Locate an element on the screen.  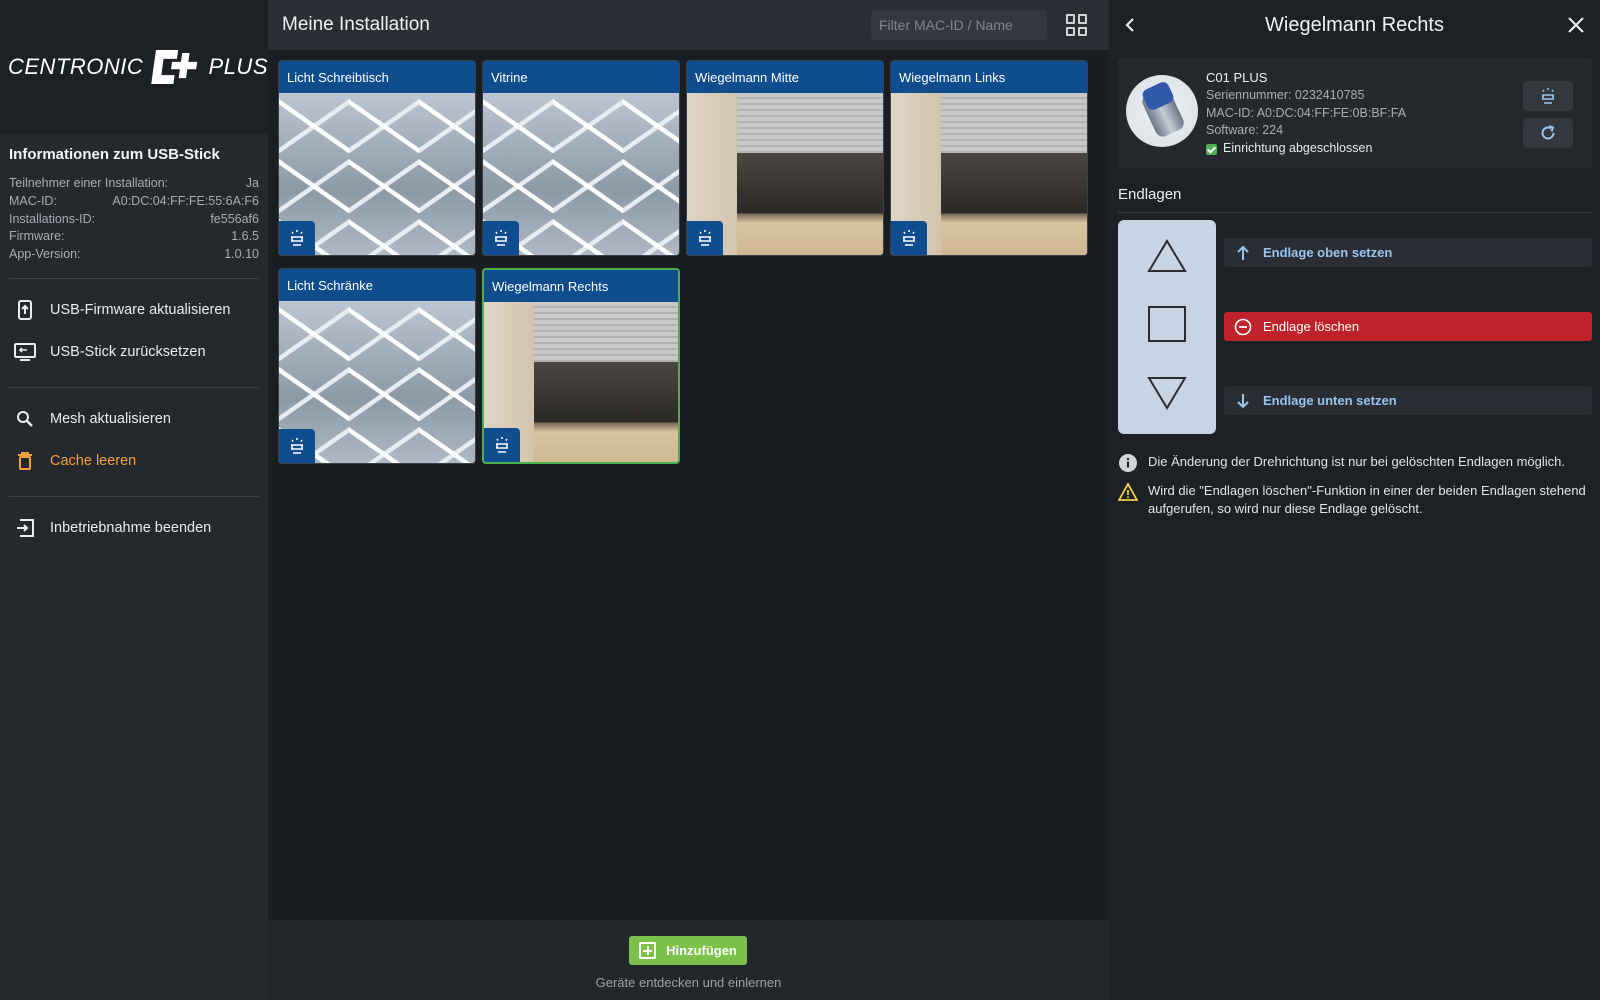
add-button-label: Hinzufügen is located at coordinates (701, 950).